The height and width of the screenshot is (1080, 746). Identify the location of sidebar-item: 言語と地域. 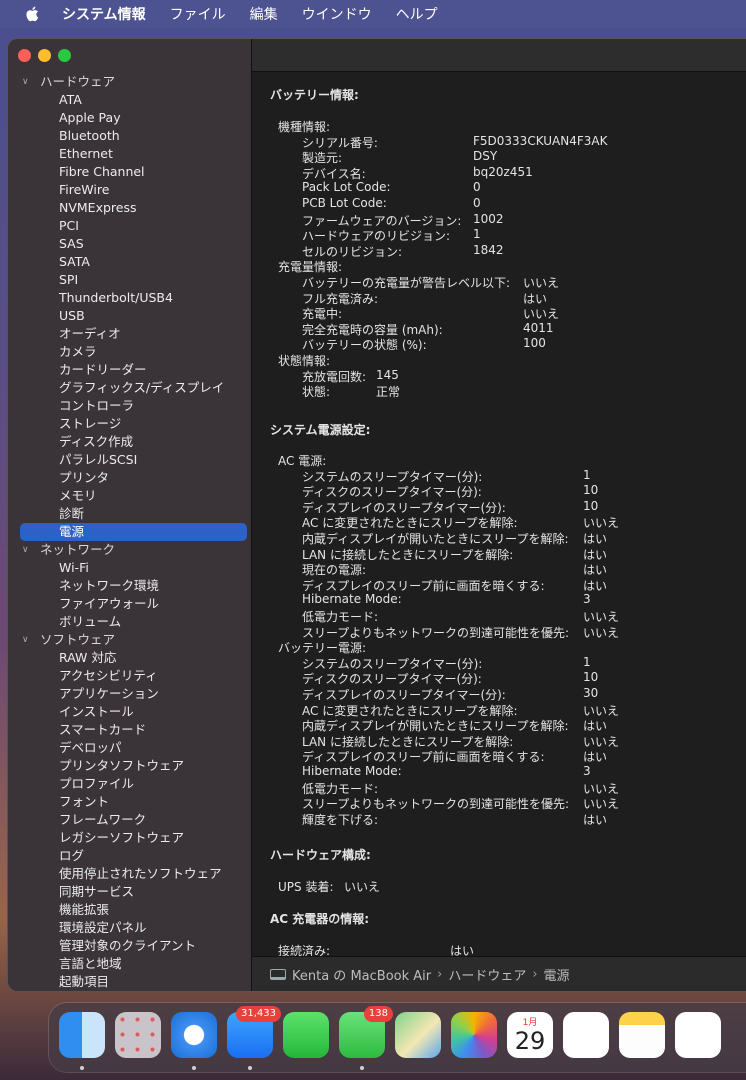
(129, 964).